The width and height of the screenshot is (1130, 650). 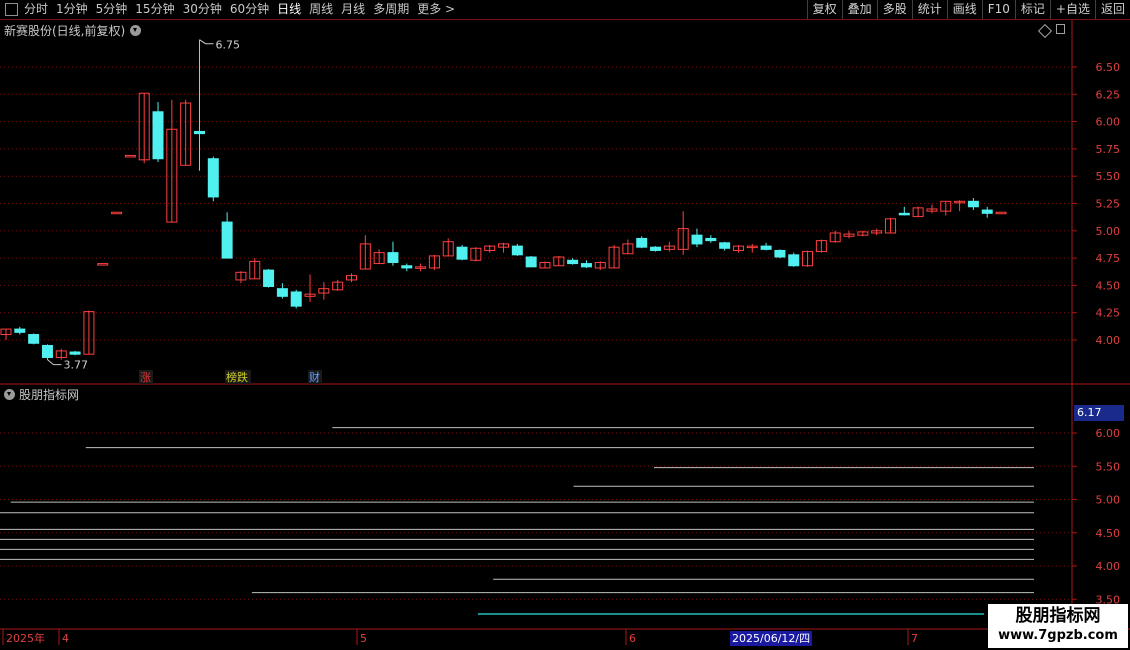 I want to click on current-price-box: 6.17, so click(x=1099, y=413).